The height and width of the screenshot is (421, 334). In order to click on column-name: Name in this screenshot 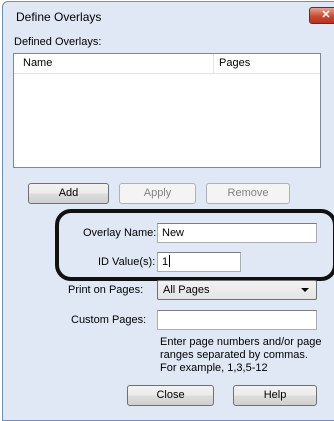, I will do `click(37, 63)`.